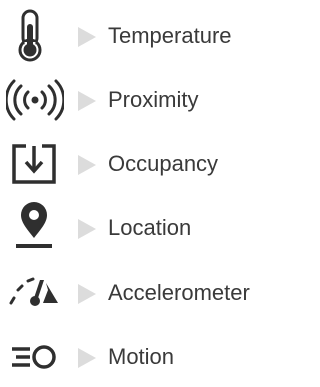 The height and width of the screenshot is (387, 320). Describe the element at coordinates (35, 100) in the screenshot. I see `proximity-signal-icon` at that location.